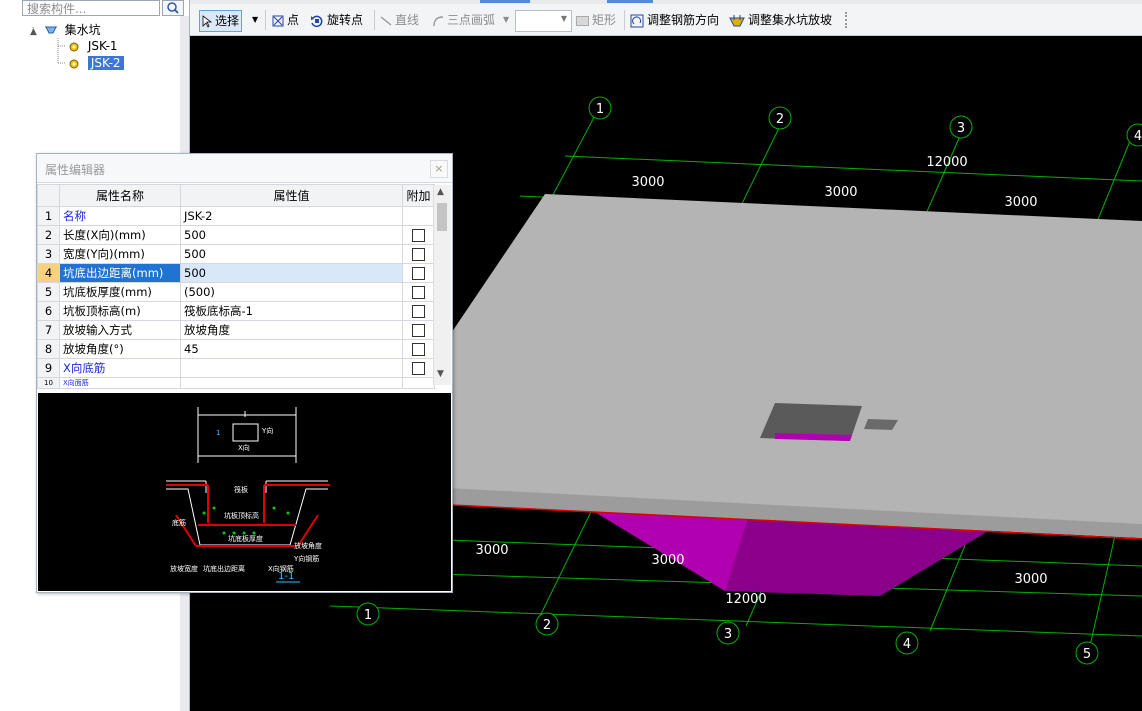 This screenshot has width=1142, height=711. What do you see at coordinates (48, 368) in the screenshot?
I see `row-number: 9` at bounding box center [48, 368].